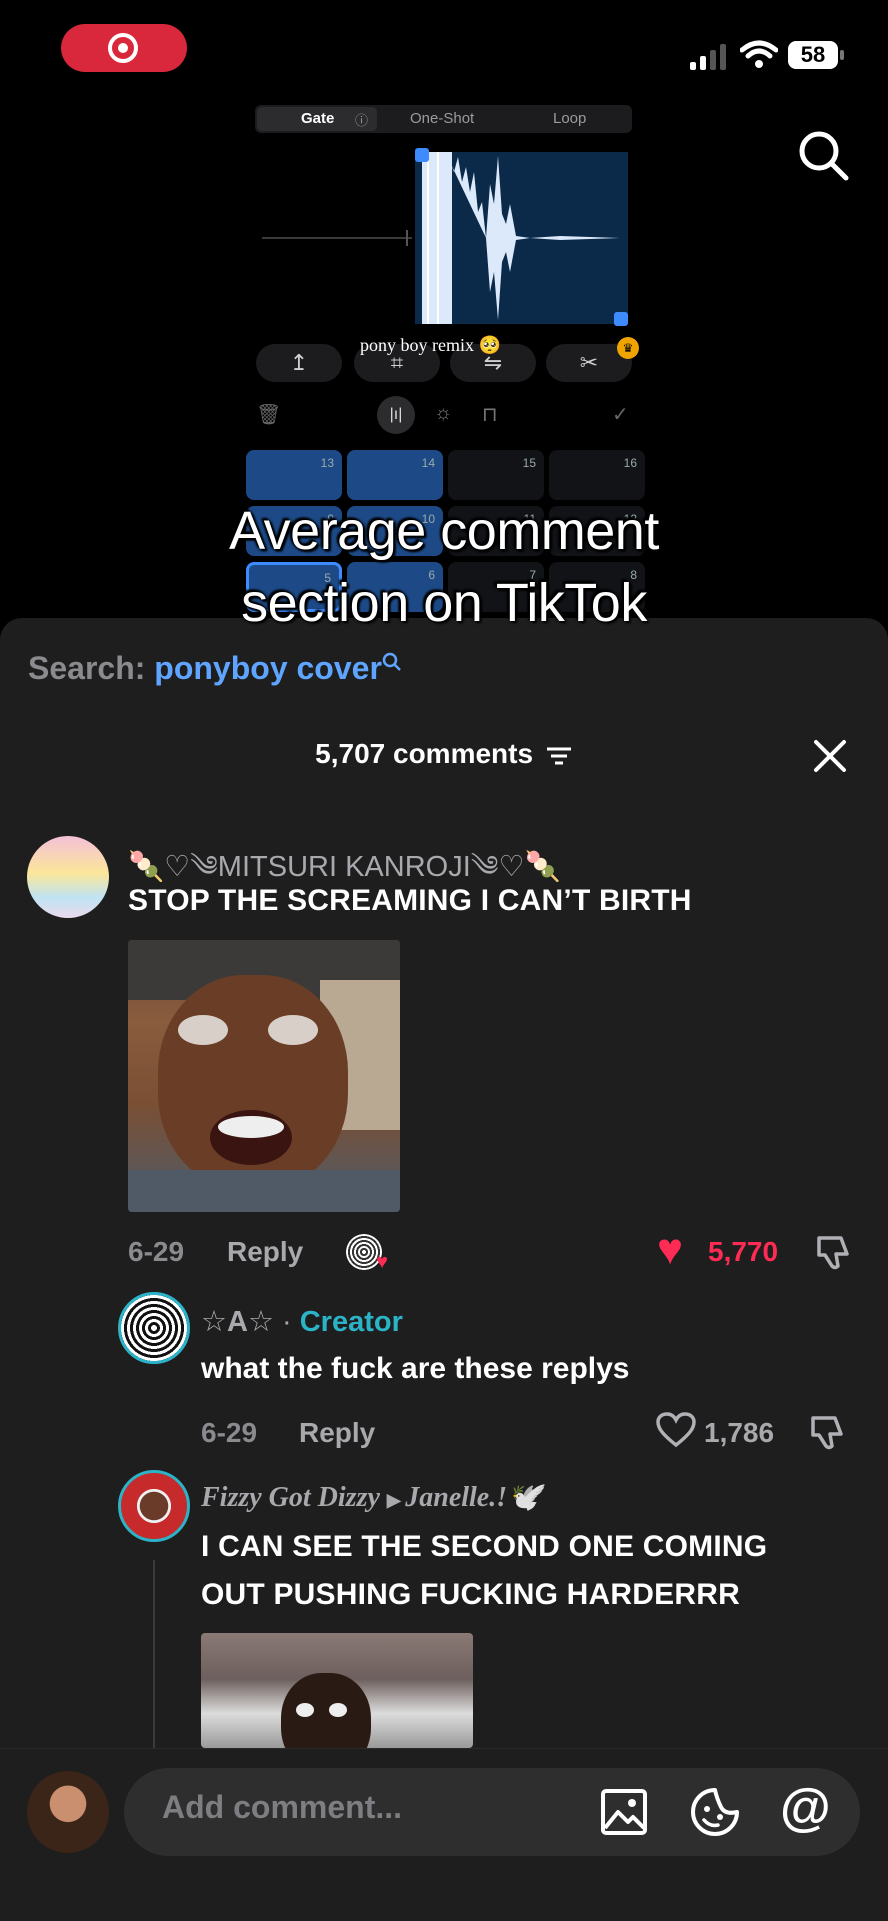 This screenshot has height=1921, width=888. I want to click on tab-one-shot: One-Shot, so click(442, 118).